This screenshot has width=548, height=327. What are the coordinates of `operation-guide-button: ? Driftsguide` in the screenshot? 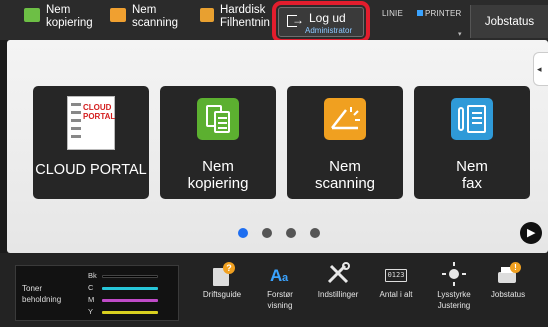 It's located at (222, 281).